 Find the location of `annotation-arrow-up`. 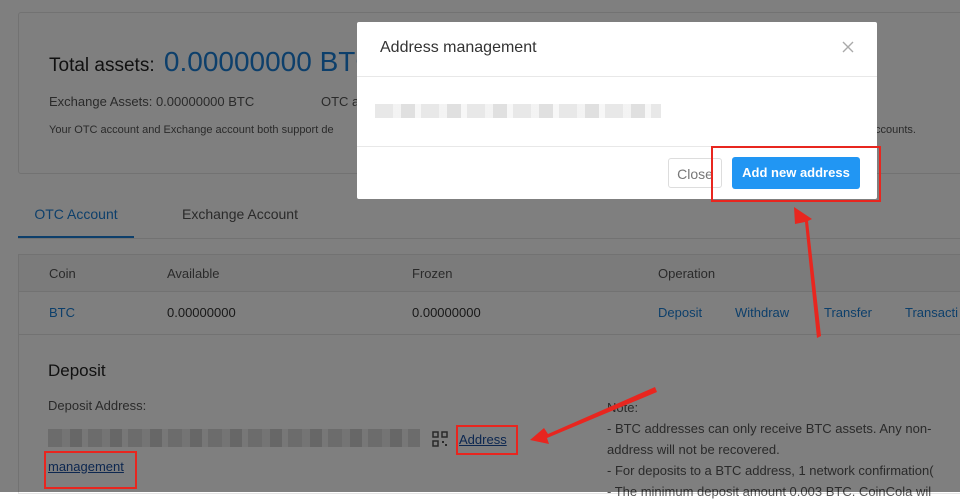

annotation-arrow-up is located at coordinates (807, 272).